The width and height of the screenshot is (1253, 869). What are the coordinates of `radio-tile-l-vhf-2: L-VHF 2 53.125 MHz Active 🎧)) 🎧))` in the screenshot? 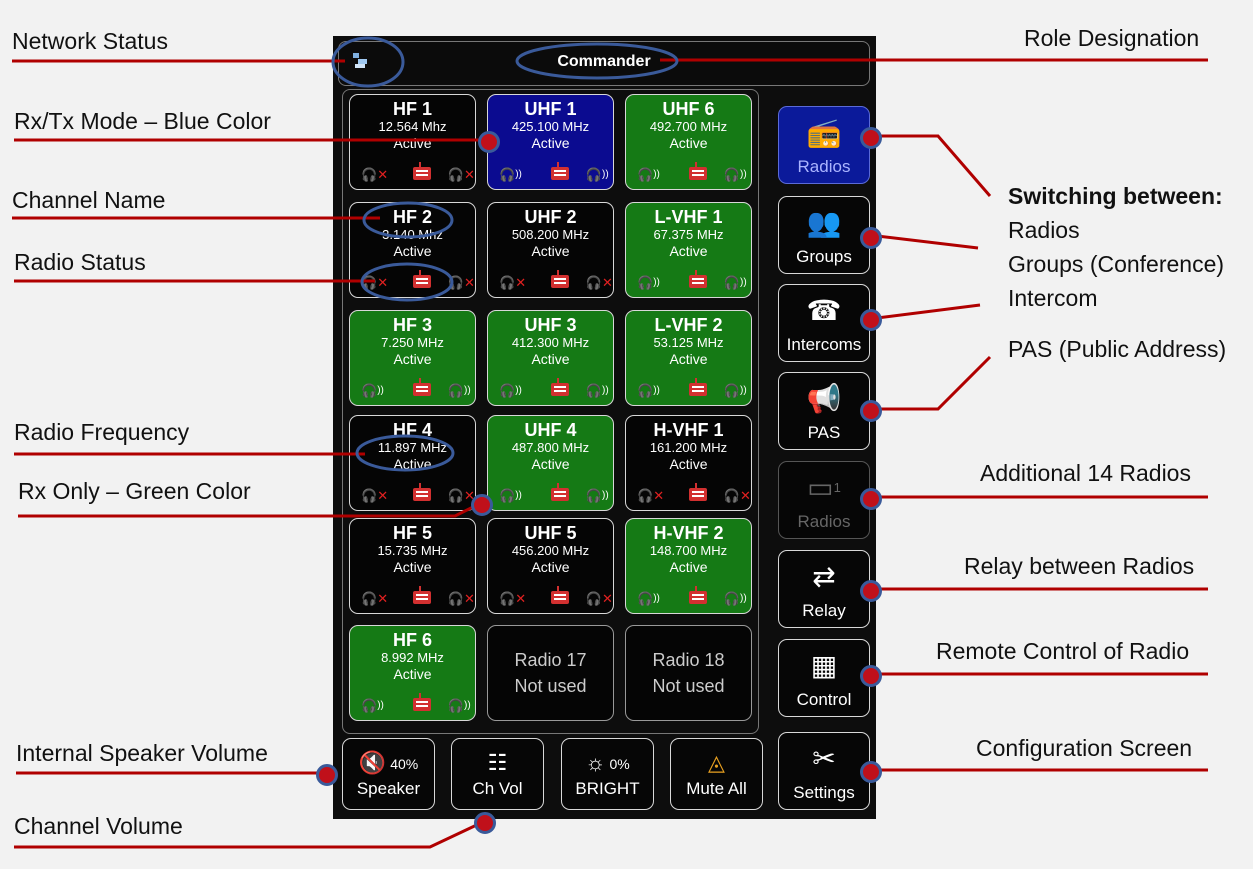 It's located at (688, 358).